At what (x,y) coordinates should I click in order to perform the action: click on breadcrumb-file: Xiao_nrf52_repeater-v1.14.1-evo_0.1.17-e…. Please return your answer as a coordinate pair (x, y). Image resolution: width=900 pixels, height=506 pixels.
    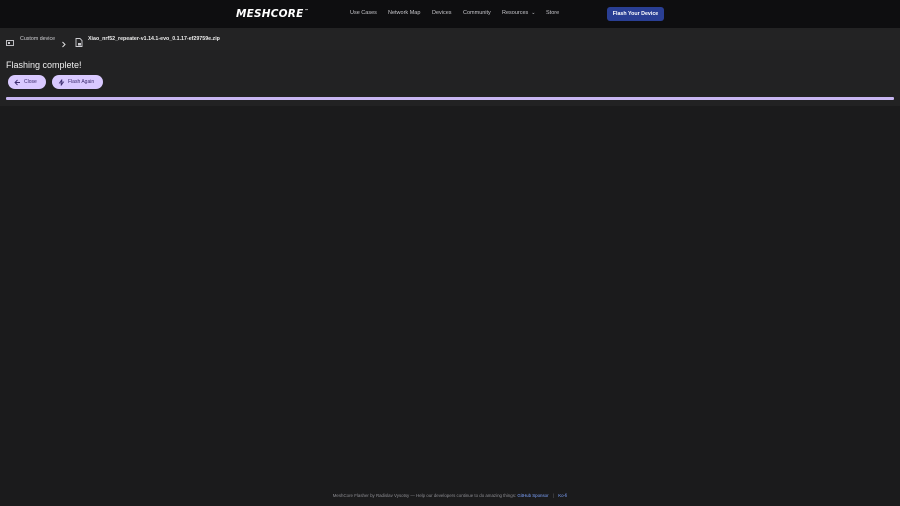
    Looking at the image, I should click on (154, 39).